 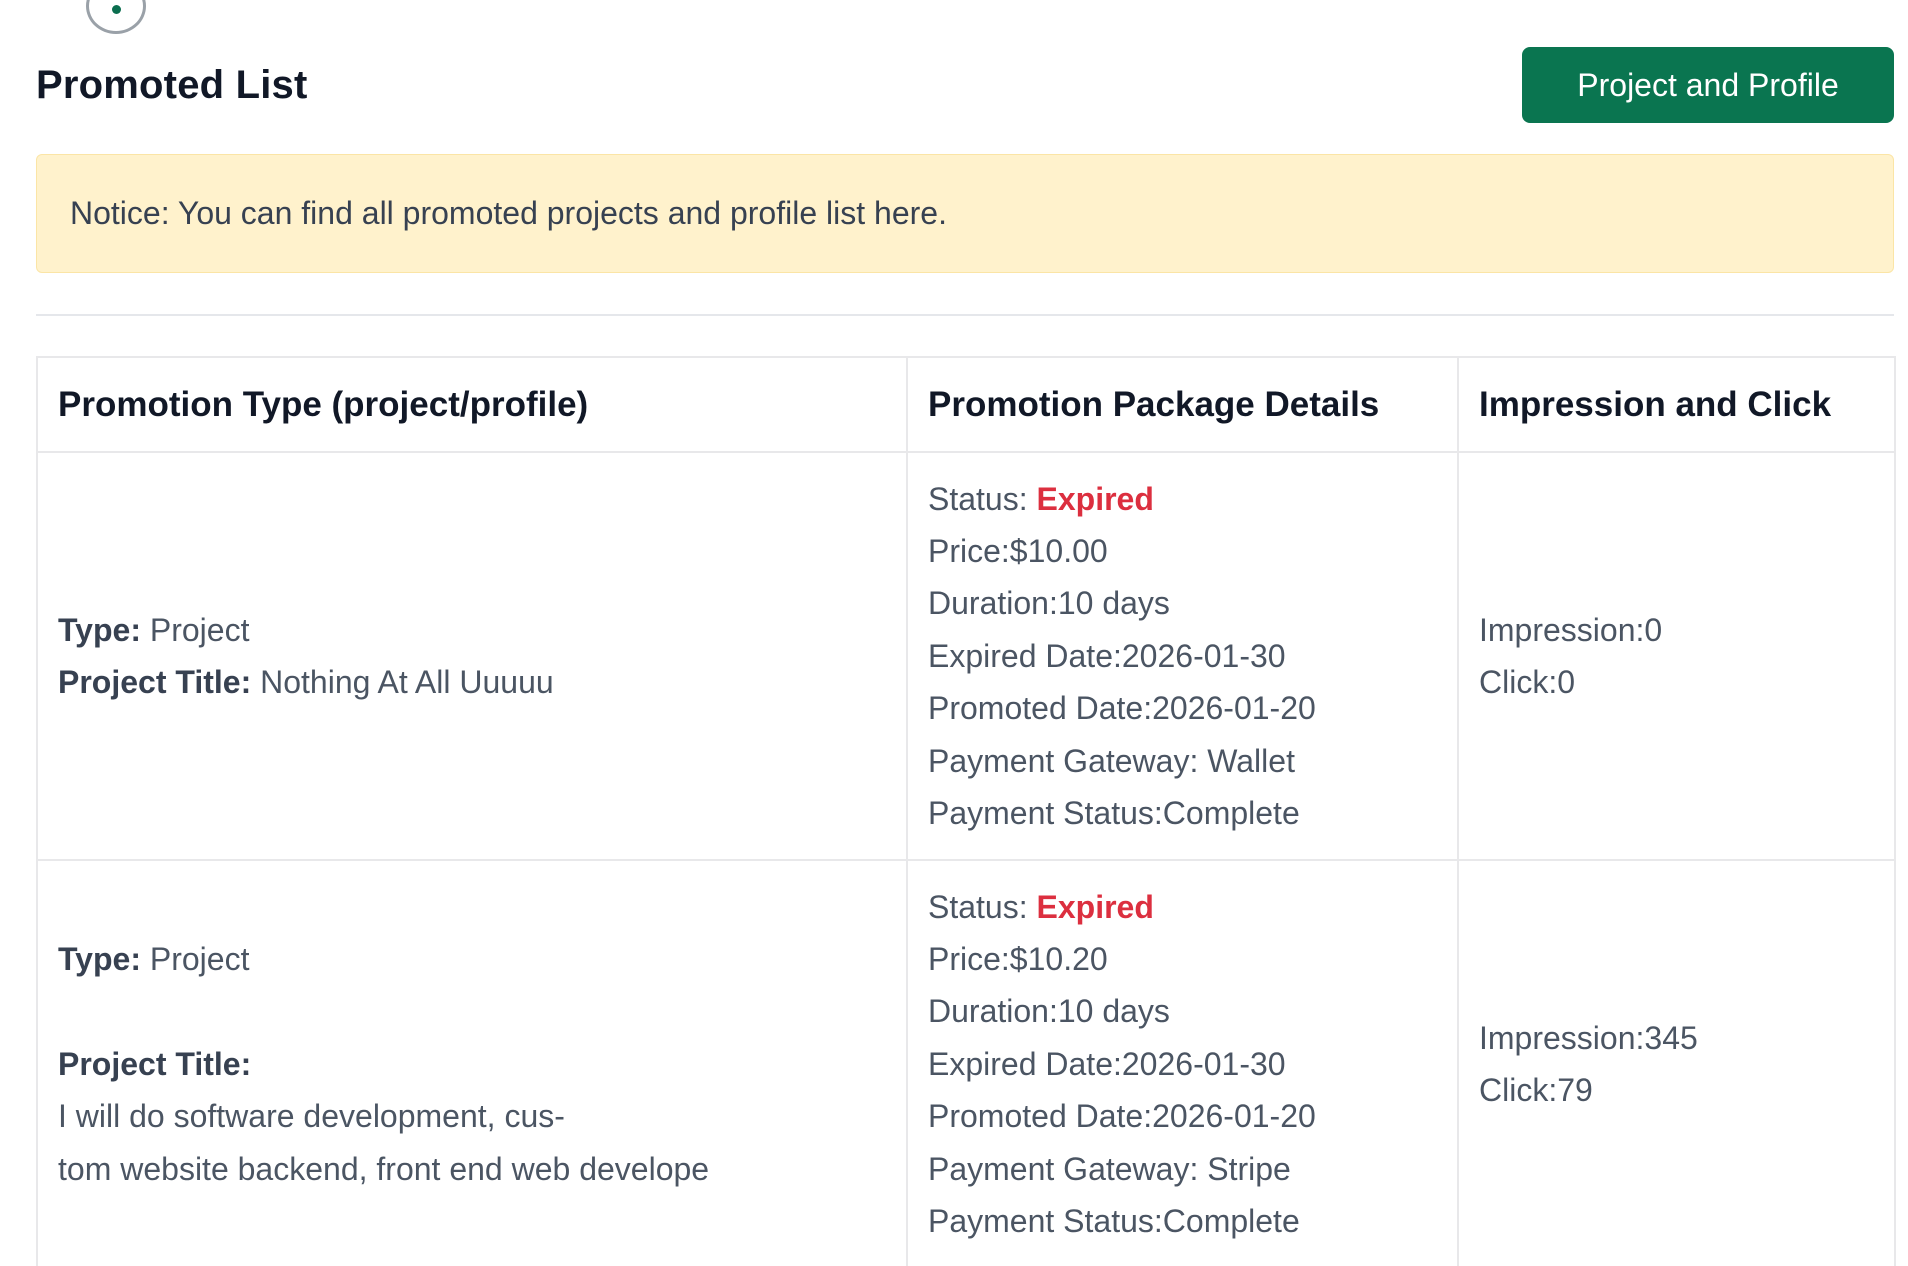 What do you see at coordinates (1571, 629) in the screenshot?
I see `impression-text: Impression:0` at bounding box center [1571, 629].